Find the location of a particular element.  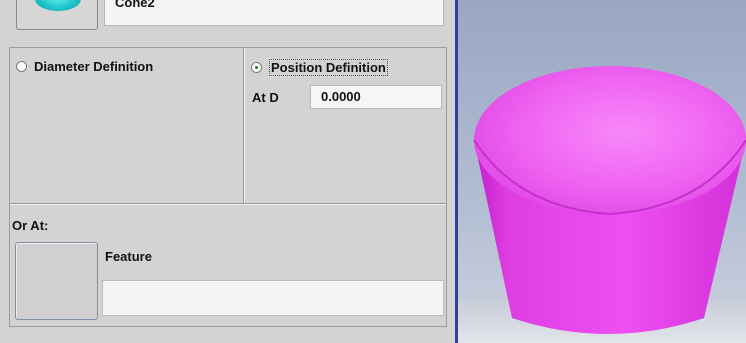

feature-name-value: Cone2 is located at coordinates (135, 5).